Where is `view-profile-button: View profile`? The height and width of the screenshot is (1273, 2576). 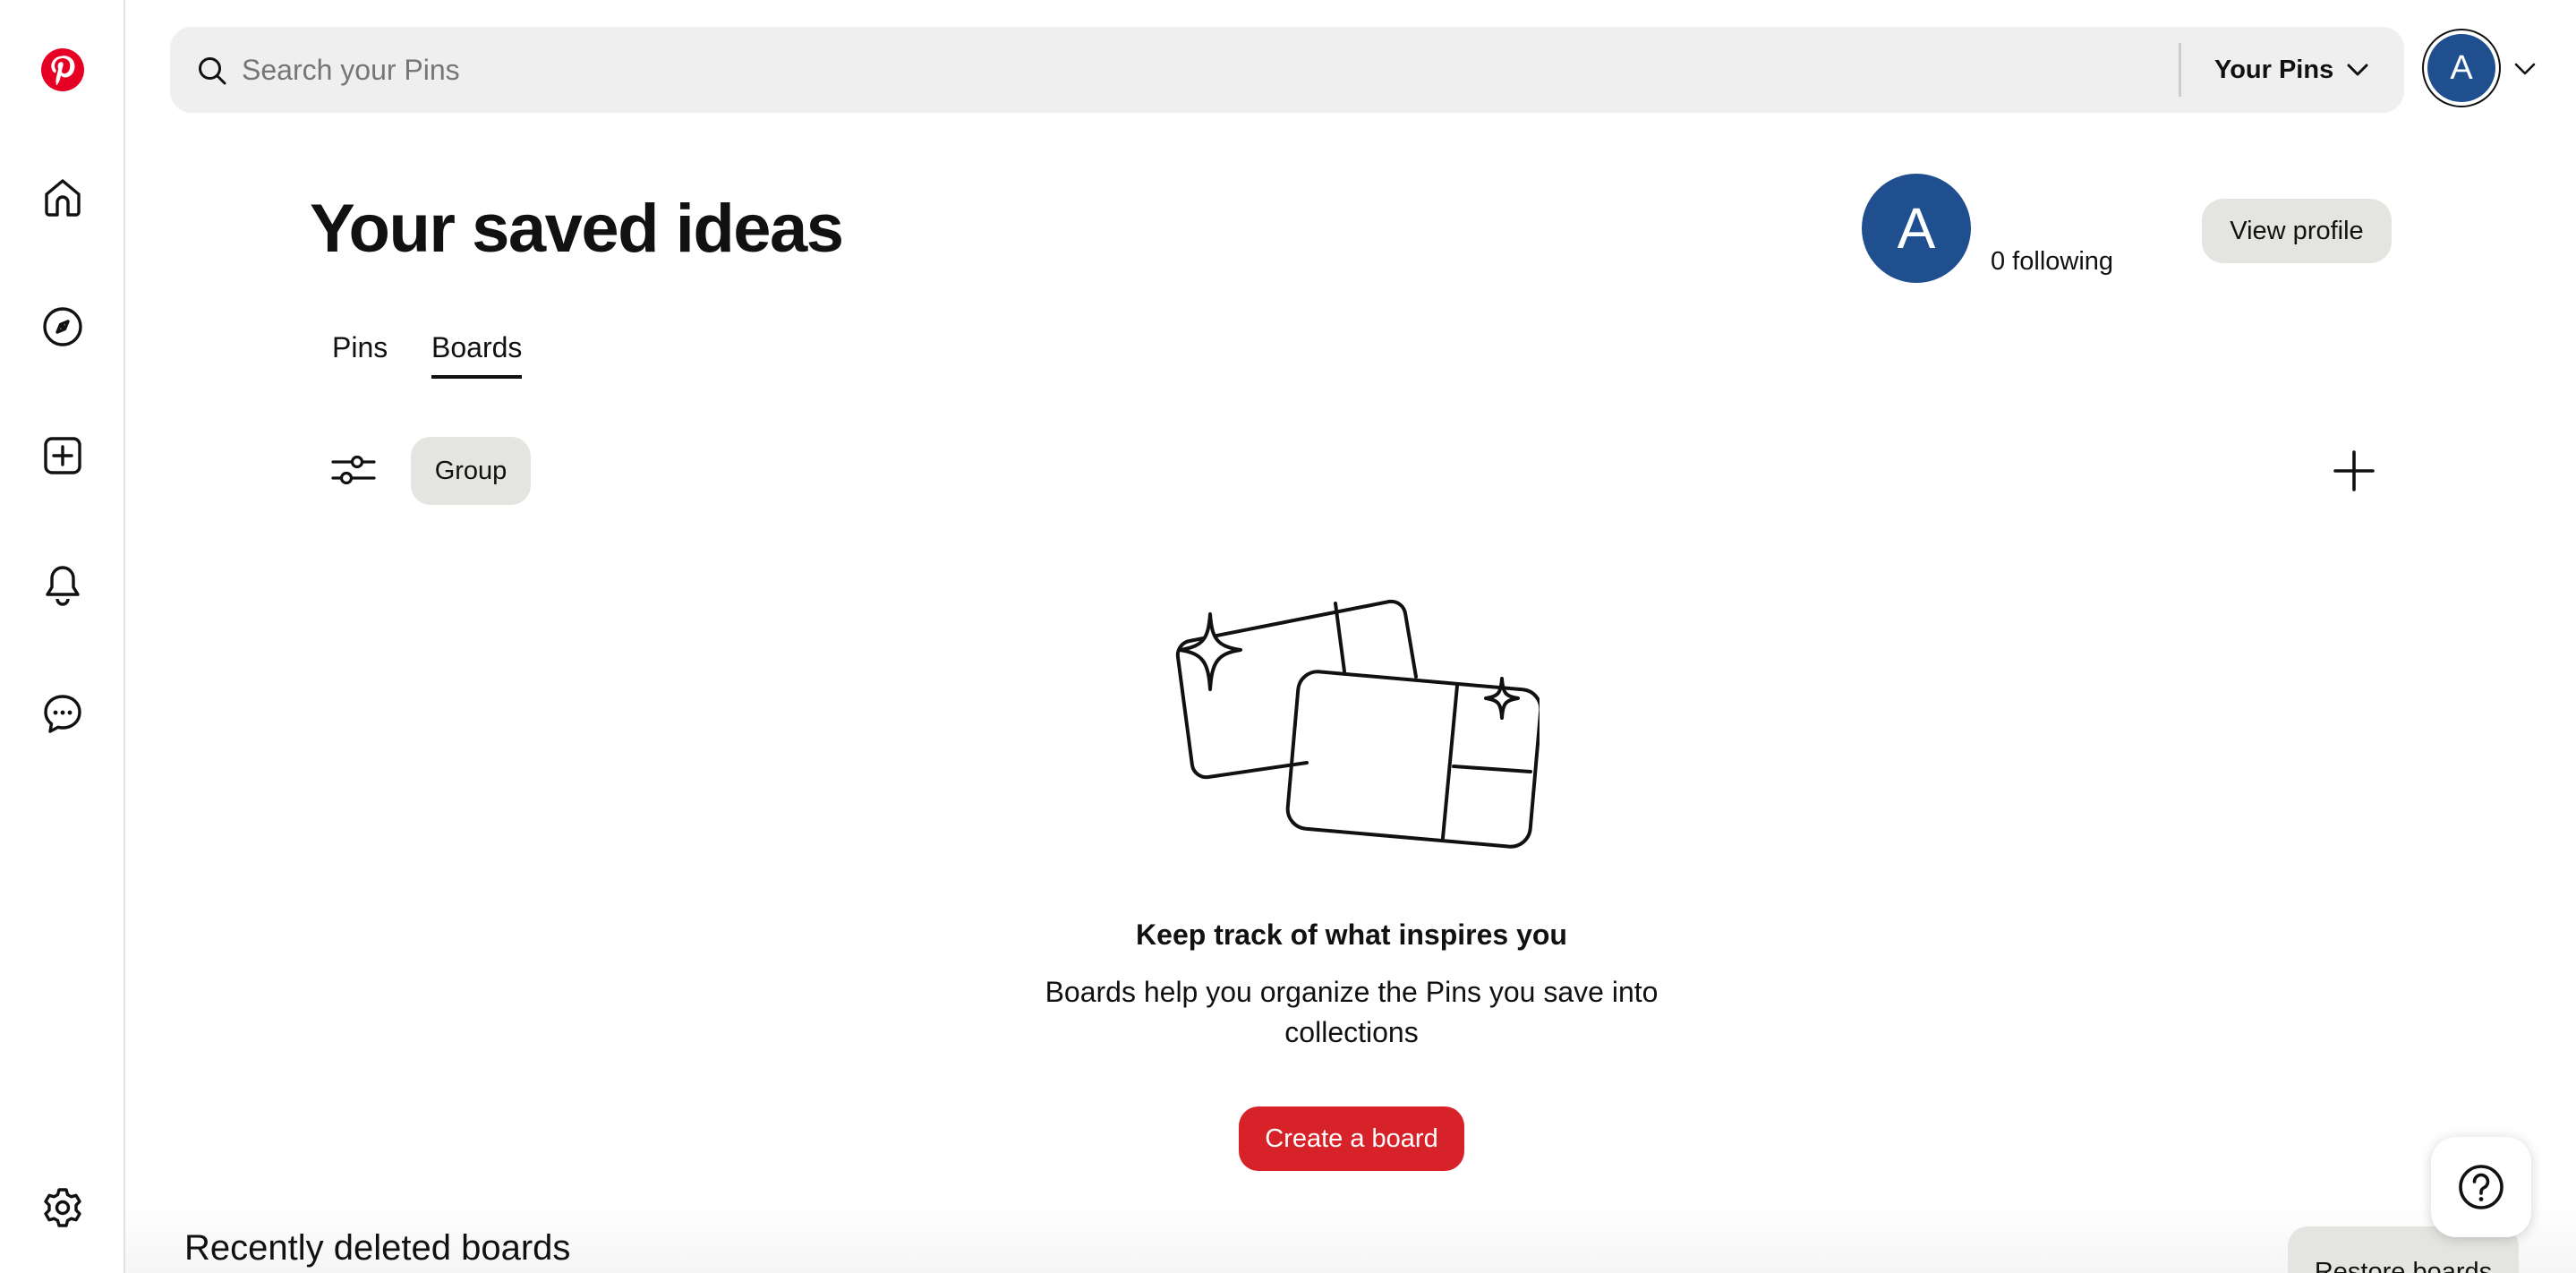
view-profile-button: View profile is located at coordinates (2297, 231).